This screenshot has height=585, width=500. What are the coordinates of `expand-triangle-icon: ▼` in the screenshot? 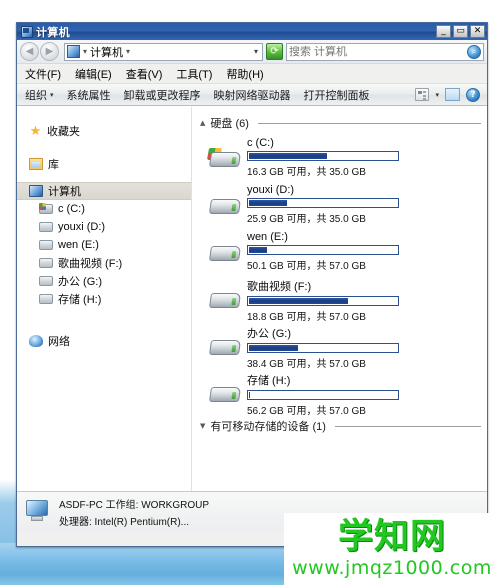 It's located at (202, 426).